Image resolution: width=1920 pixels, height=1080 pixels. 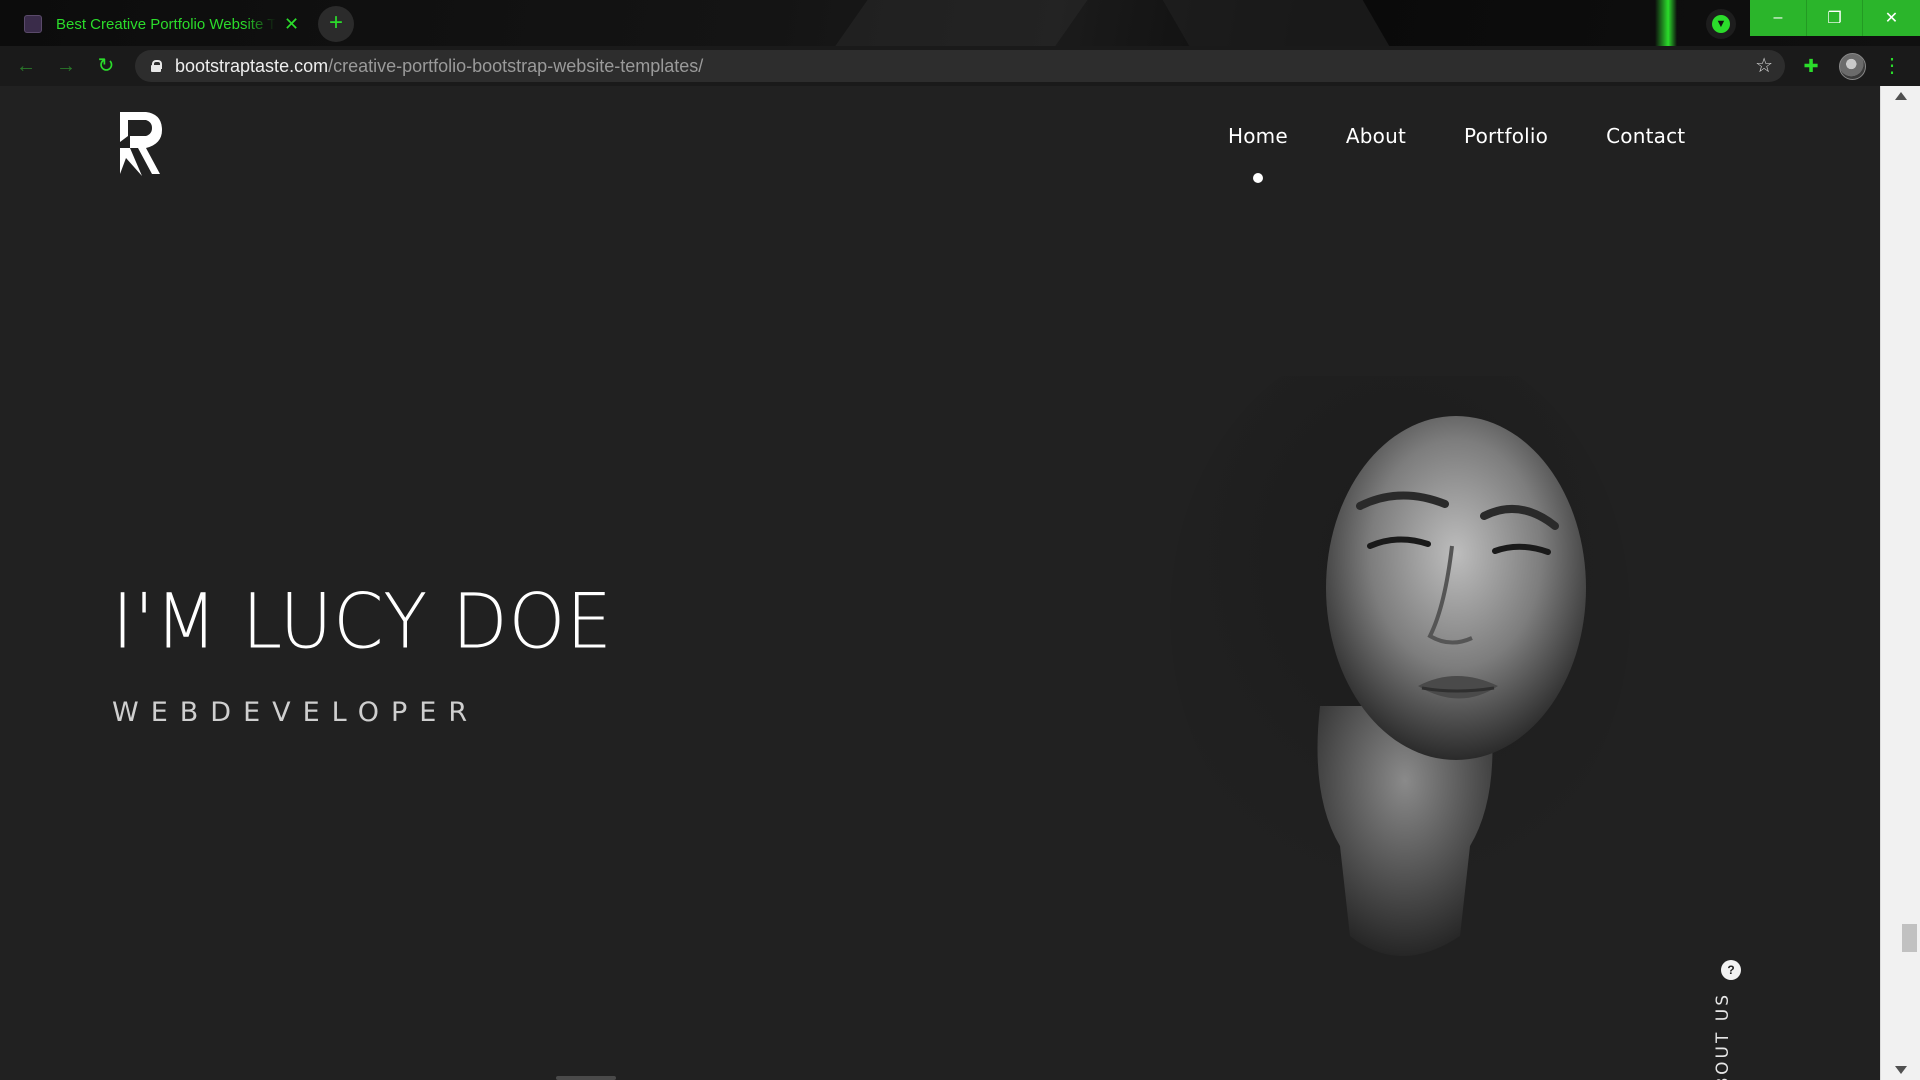 What do you see at coordinates (1901, 1070) in the screenshot?
I see `scroll-down-icon` at bounding box center [1901, 1070].